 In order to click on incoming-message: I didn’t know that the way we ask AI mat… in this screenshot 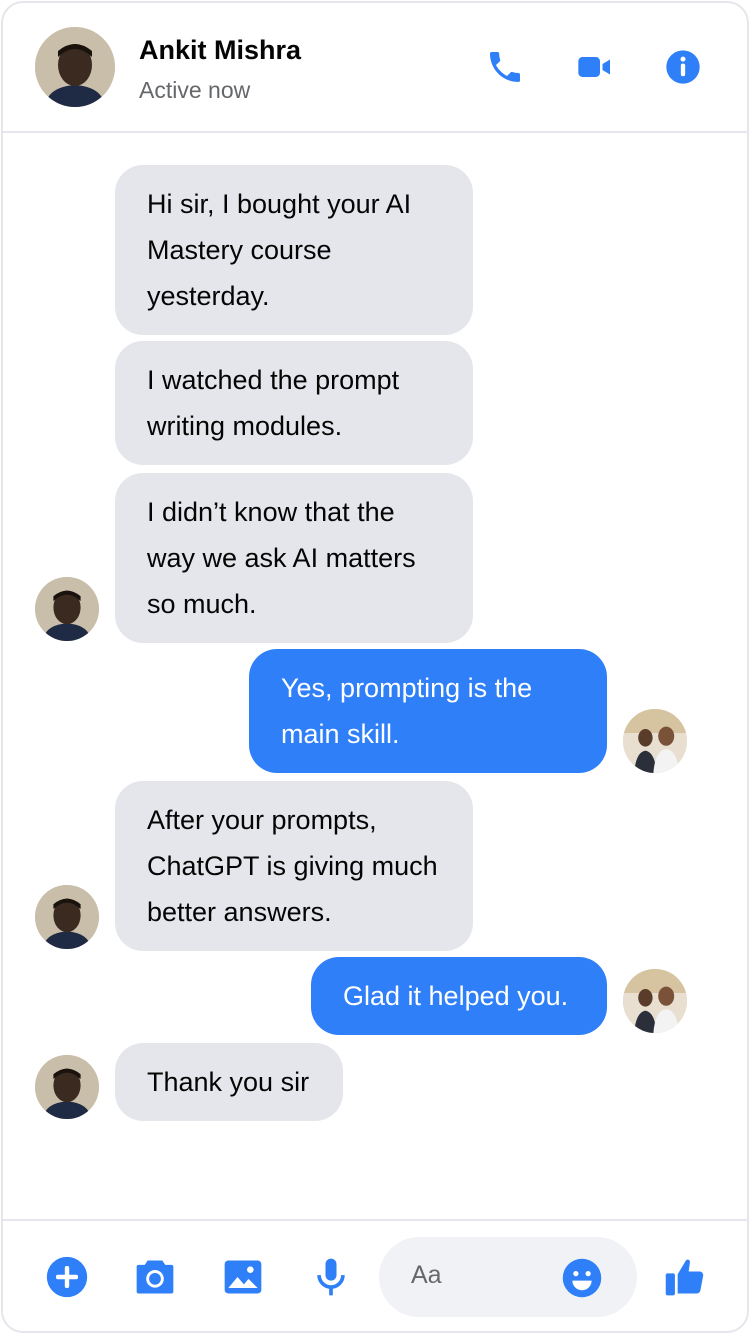, I will do `click(294, 558)`.